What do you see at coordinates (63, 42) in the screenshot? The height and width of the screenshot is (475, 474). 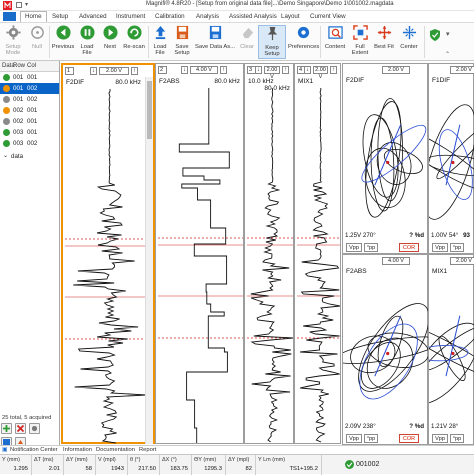 I see `previous-button: Previous` at bounding box center [63, 42].